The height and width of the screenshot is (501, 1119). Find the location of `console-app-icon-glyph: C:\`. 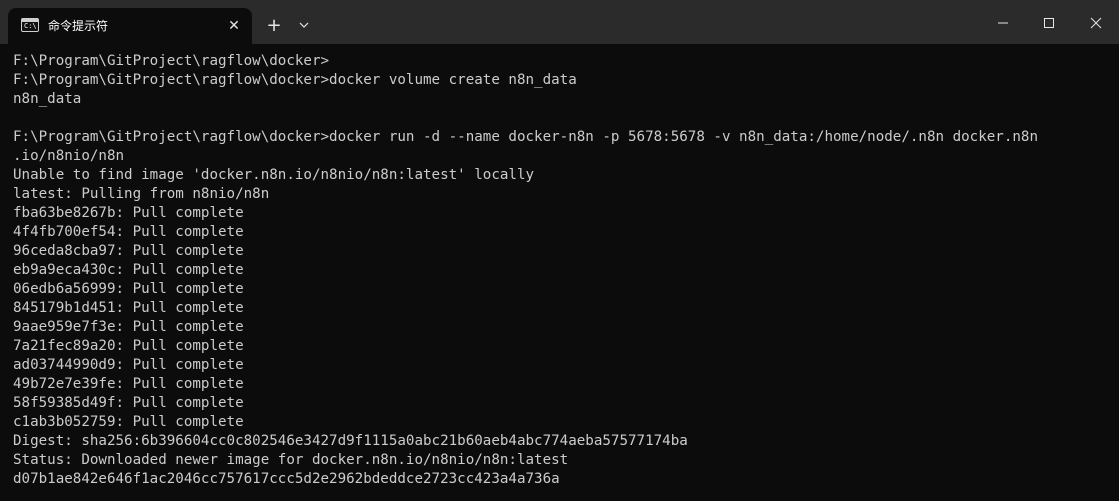

console-app-icon-glyph: C:\ is located at coordinates (30, 26).